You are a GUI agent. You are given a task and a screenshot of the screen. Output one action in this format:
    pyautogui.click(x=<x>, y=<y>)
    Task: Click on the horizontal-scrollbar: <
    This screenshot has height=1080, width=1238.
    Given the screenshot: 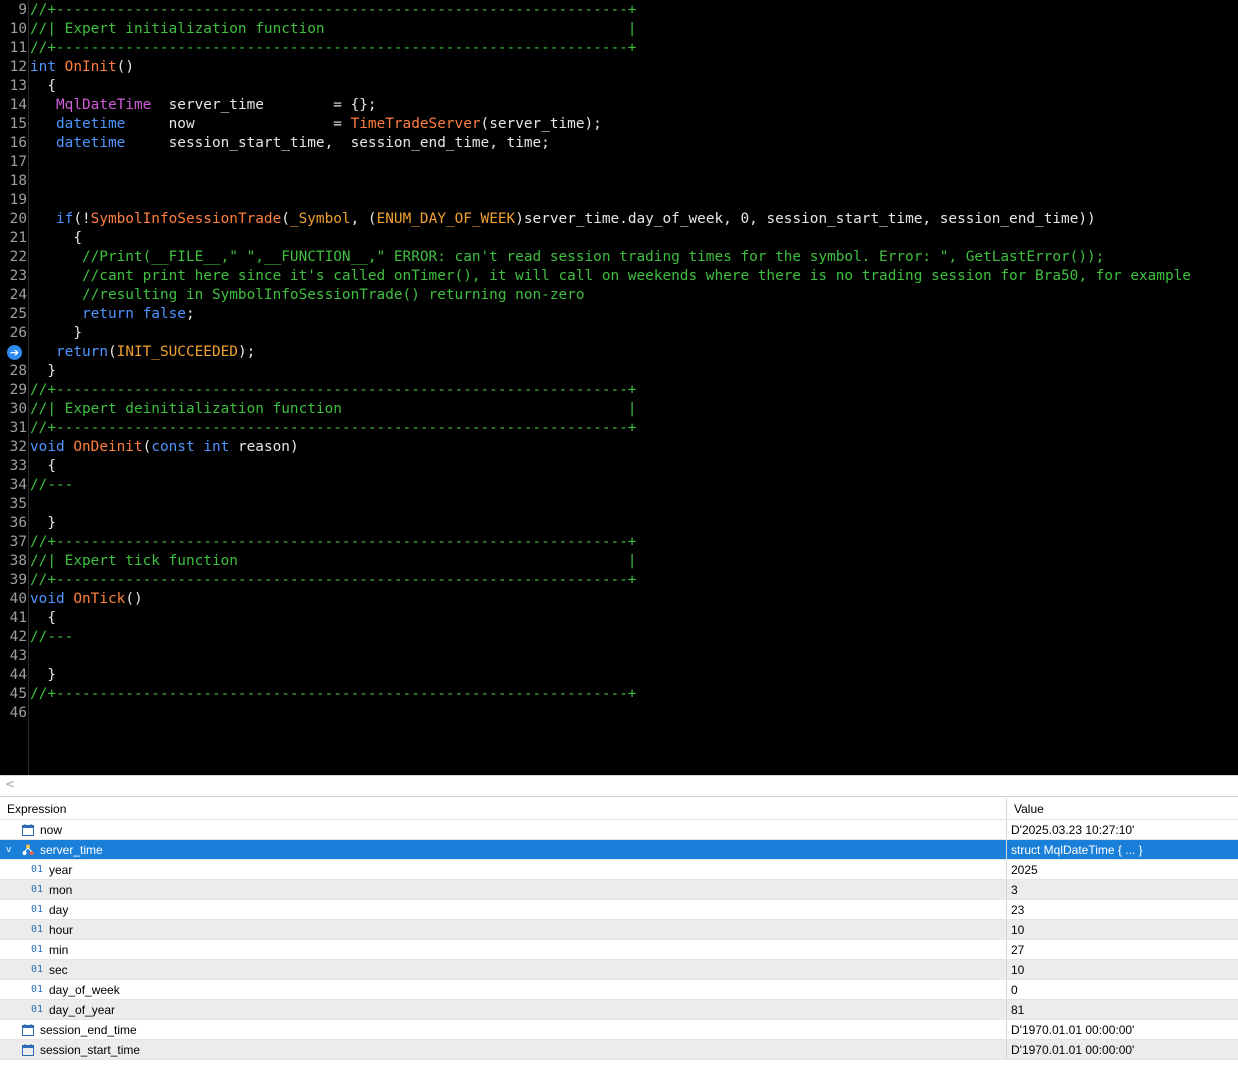 What is the action you would take?
    pyautogui.click(x=619, y=786)
    